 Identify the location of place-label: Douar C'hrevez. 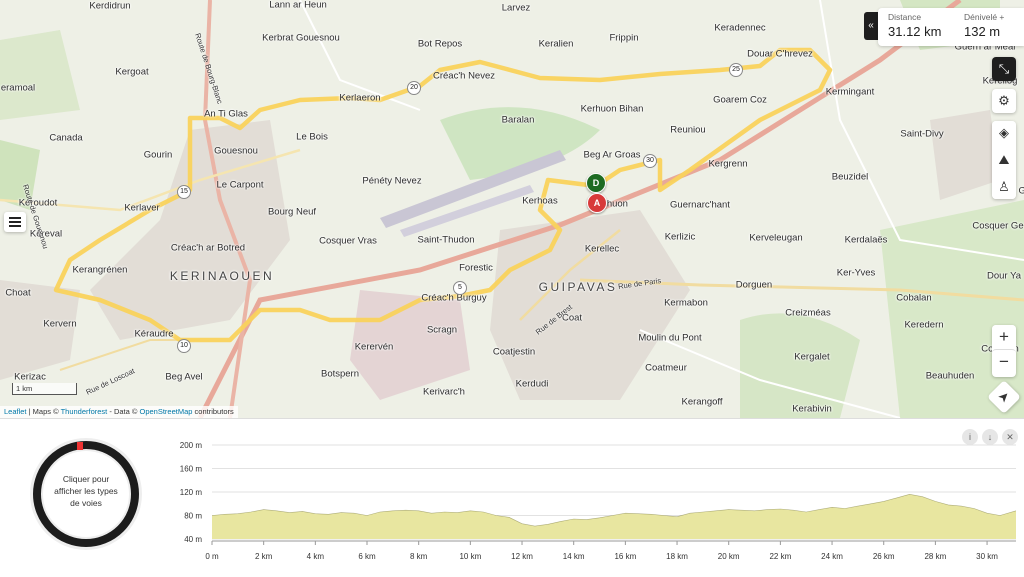
(780, 54).